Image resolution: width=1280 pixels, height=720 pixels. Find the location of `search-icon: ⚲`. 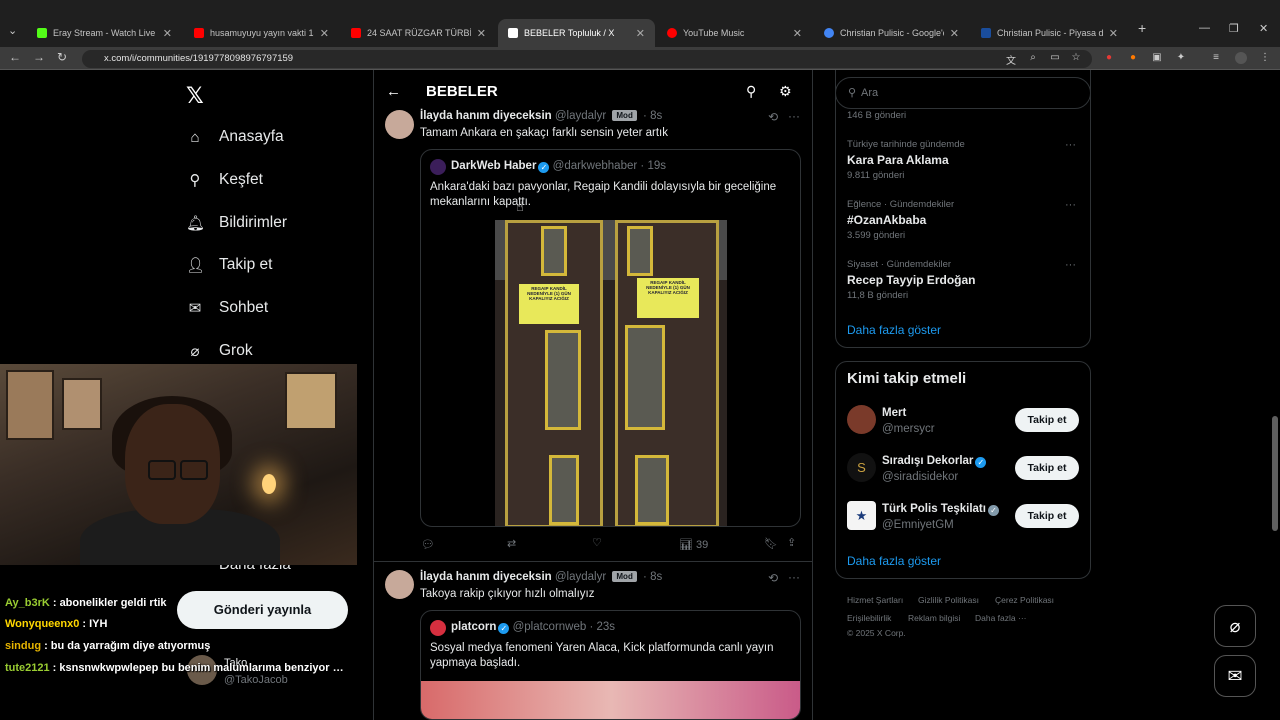

search-icon: ⚲ is located at coordinates (751, 91).